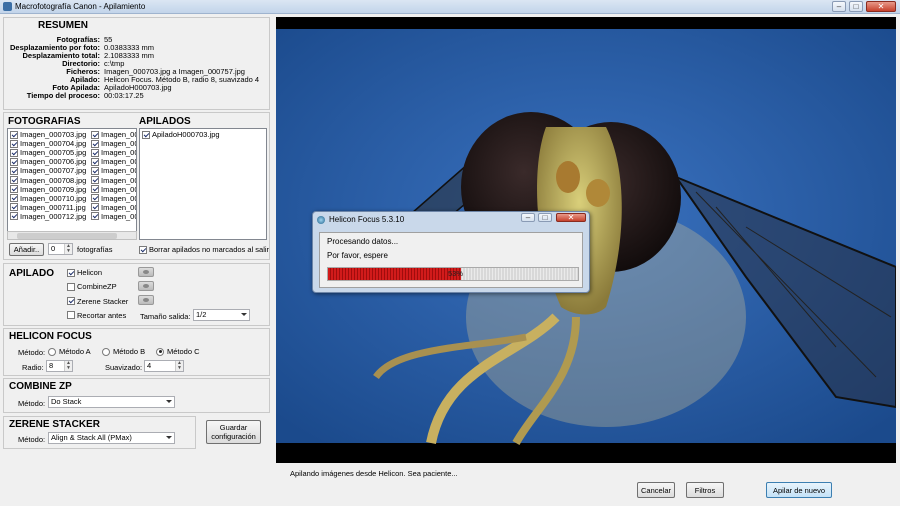 This screenshot has width=900, height=506. What do you see at coordinates (164, 366) in the screenshot?
I see `smoothing-stepper: 4 ▲ ▼` at bounding box center [164, 366].